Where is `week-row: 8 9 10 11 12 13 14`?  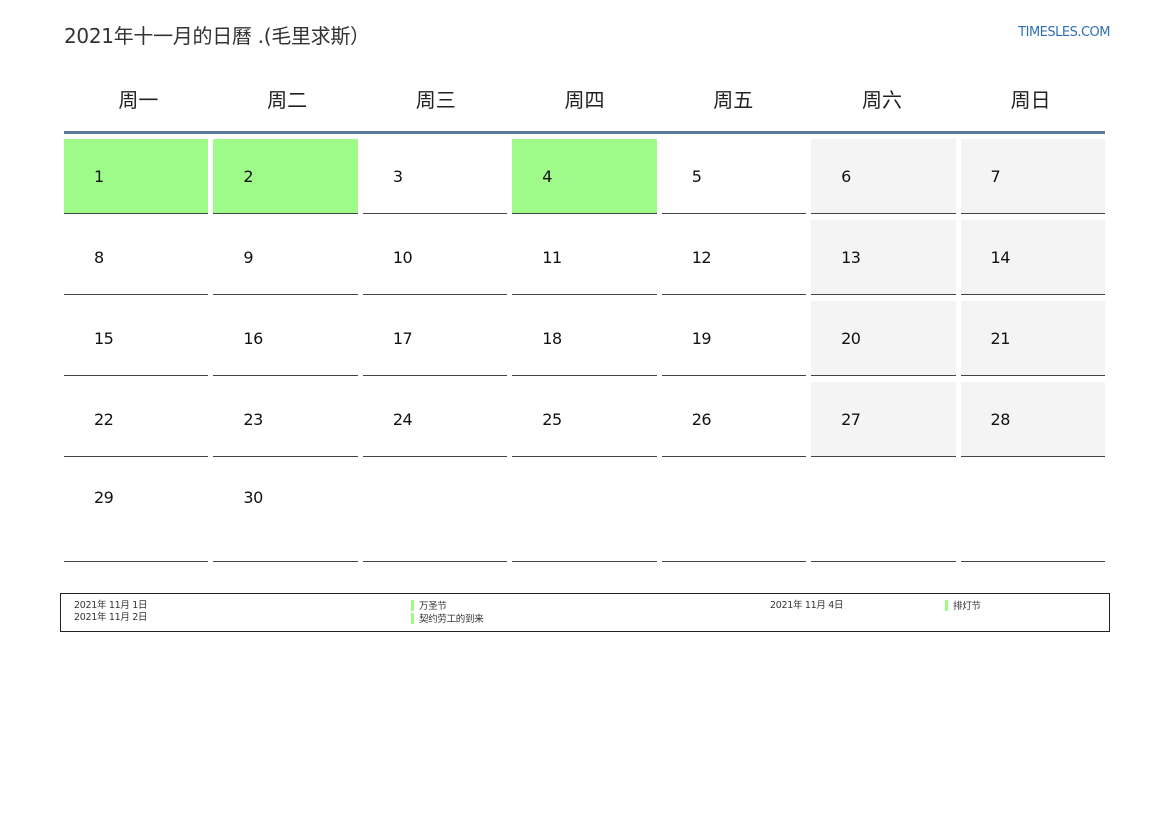
week-row: 8 9 10 11 12 13 14 is located at coordinates (584, 257).